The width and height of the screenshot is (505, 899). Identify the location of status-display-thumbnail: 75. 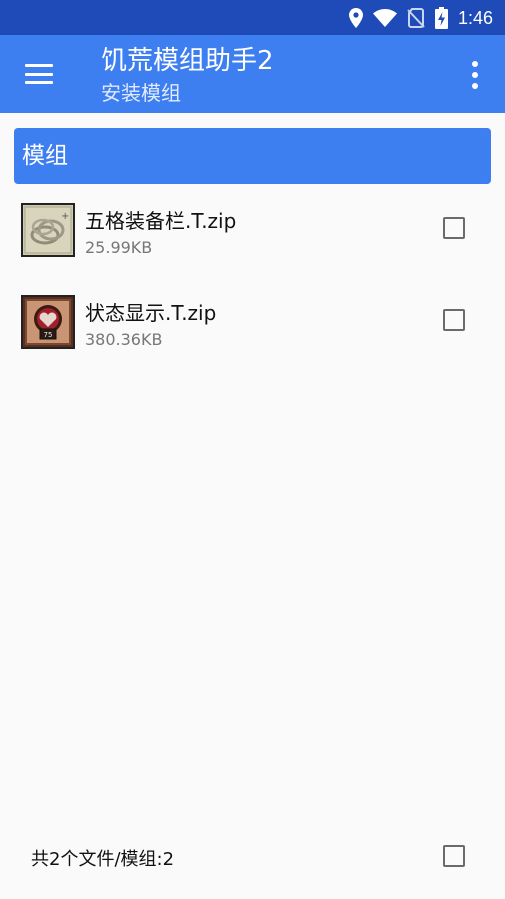
(48, 322).